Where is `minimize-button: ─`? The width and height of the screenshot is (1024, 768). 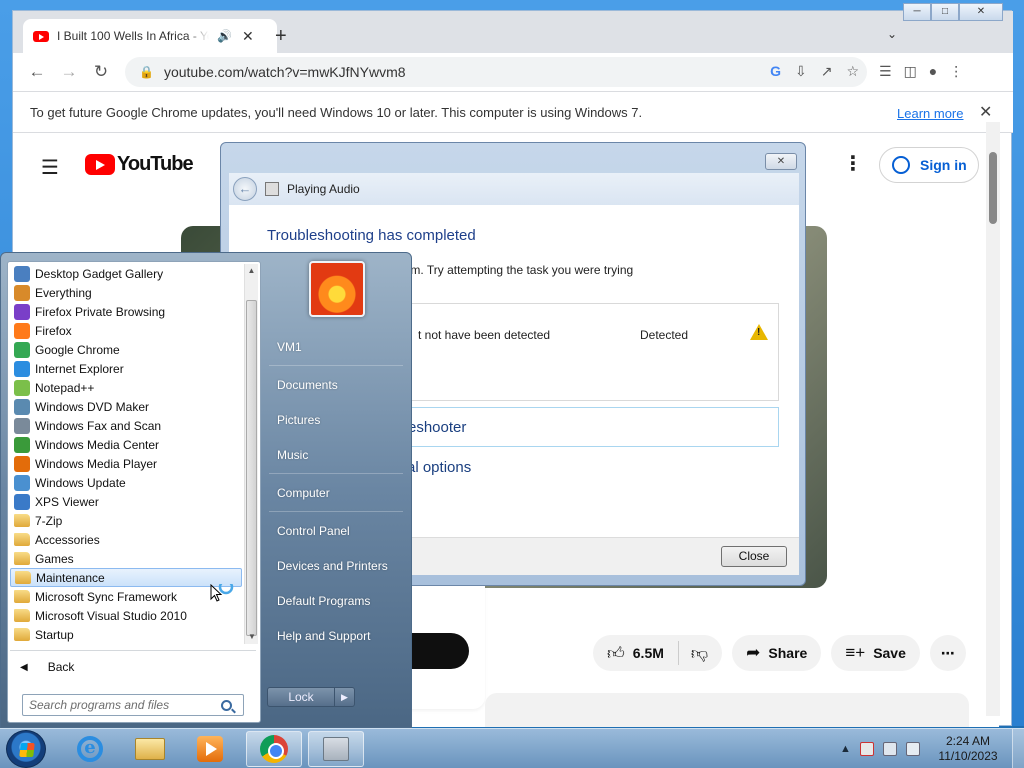 minimize-button: ─ is located at coordinates (917, 12).